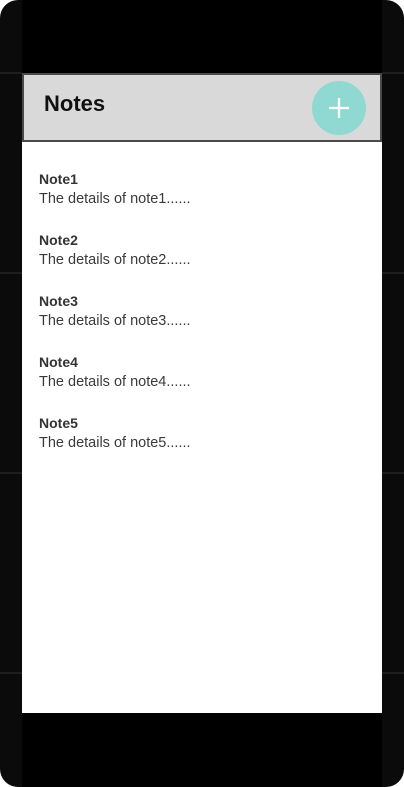  What do you see at coordinates (202, 750) in the screenshot?
I see `navigation-bar-area` at bounding box center [202, 750].